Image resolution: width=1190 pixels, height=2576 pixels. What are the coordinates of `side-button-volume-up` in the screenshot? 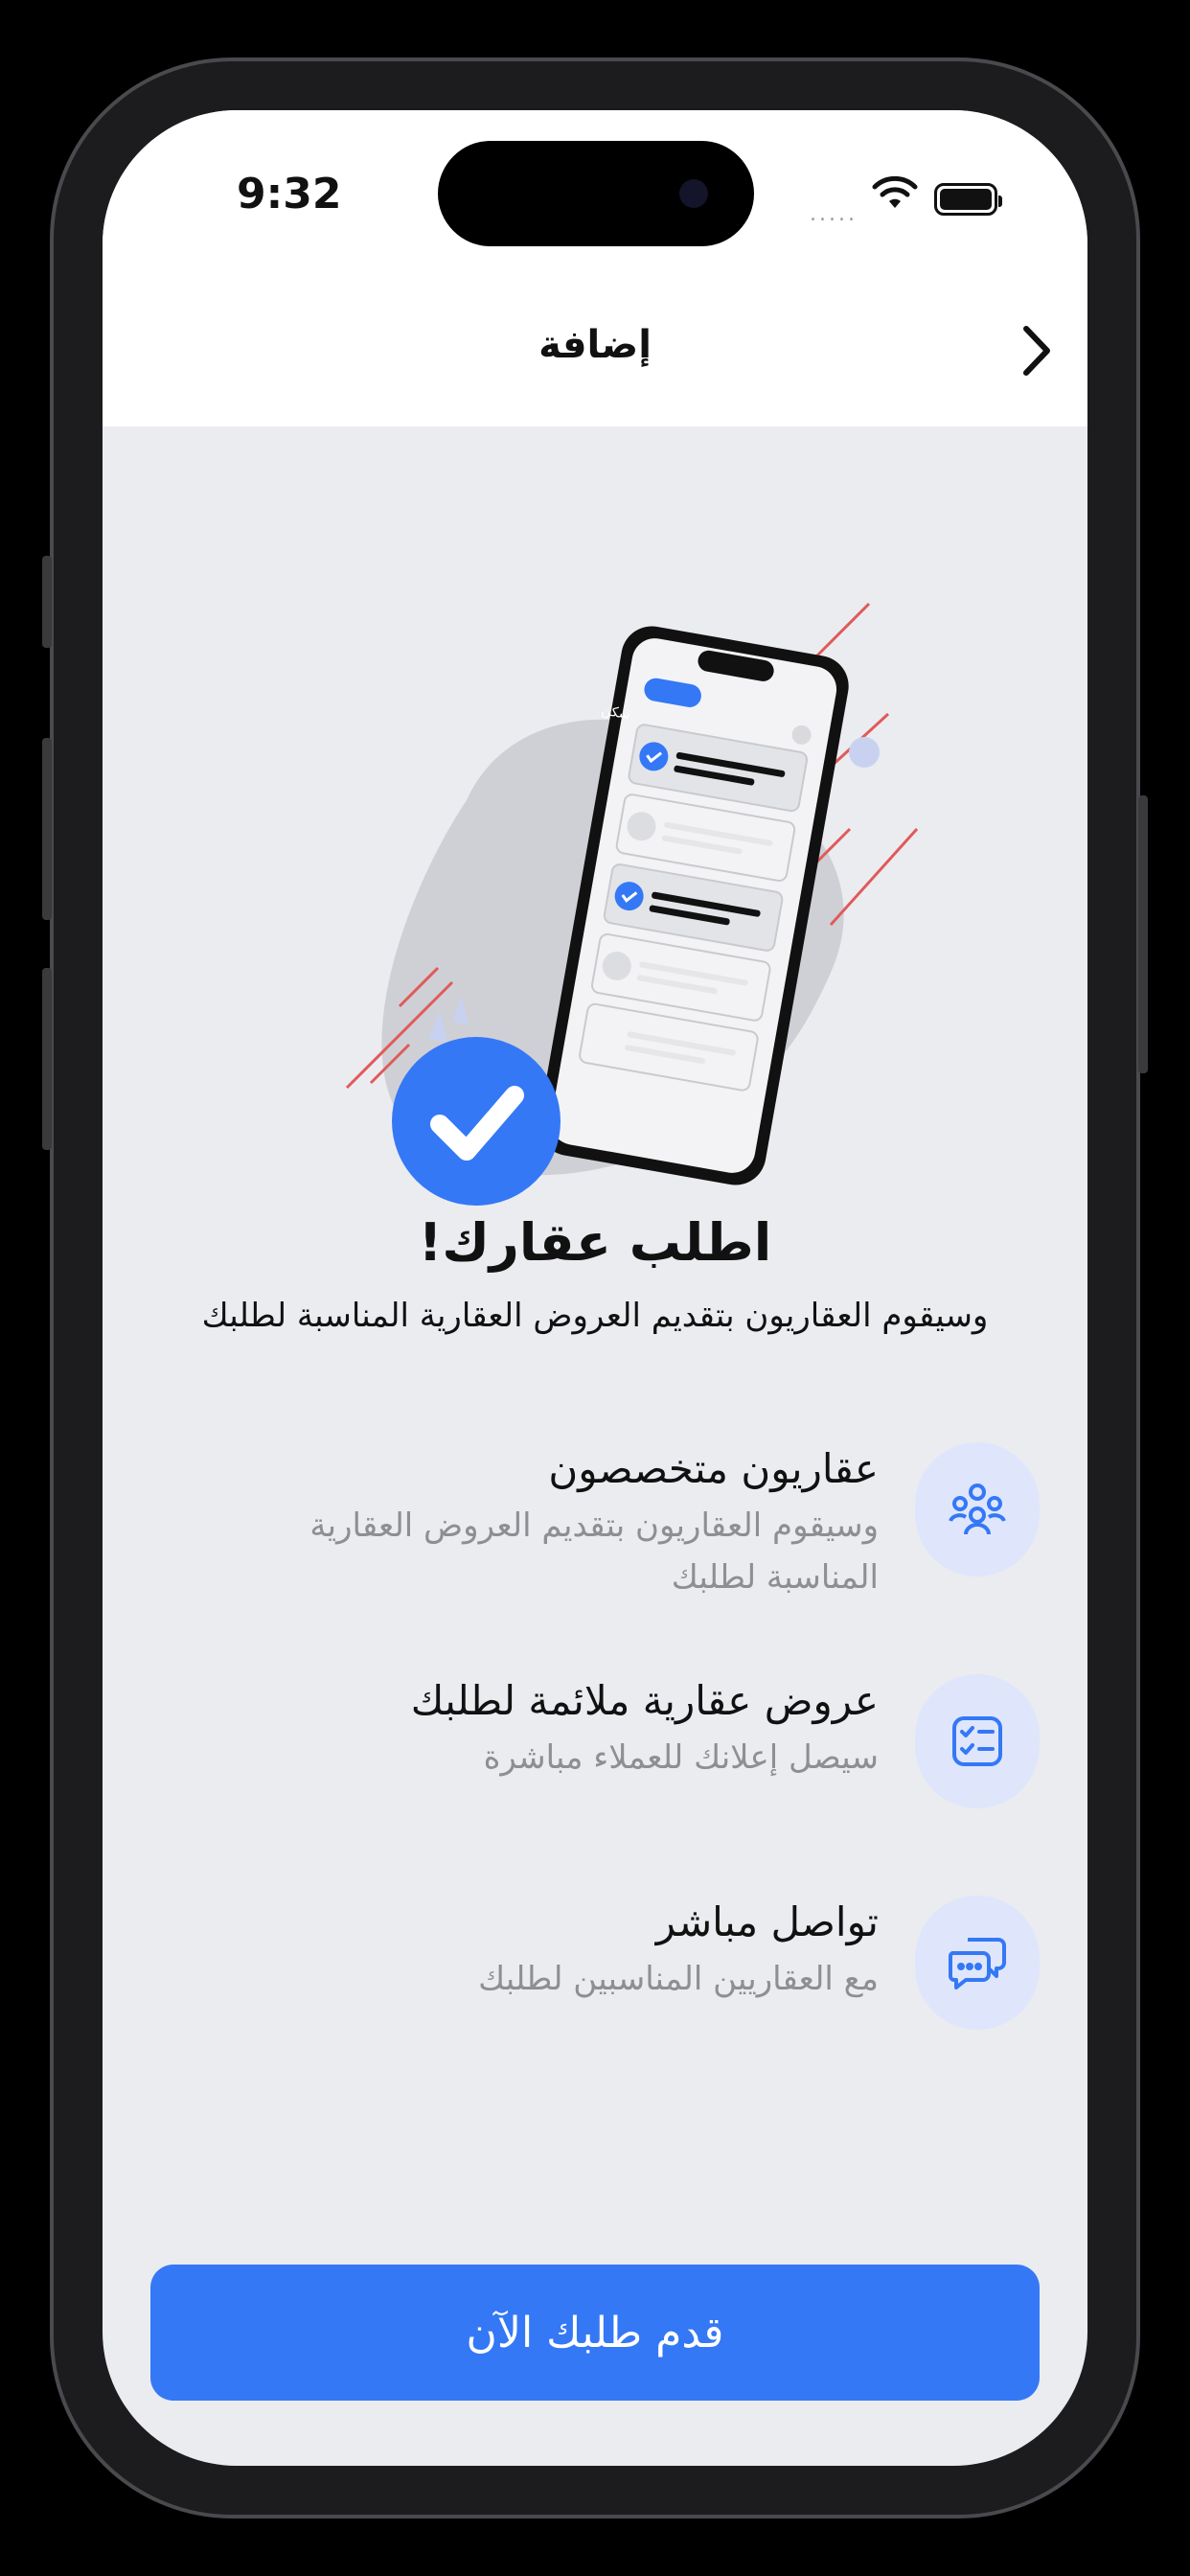 It's located at (47, 829).